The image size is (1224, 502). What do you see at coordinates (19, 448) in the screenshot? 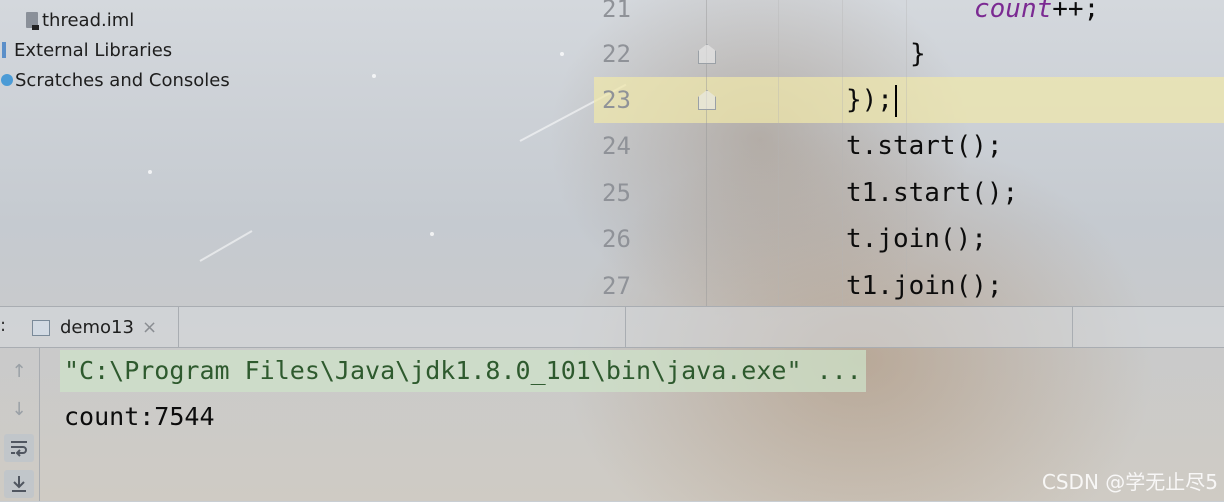
I see `soft-wrap-icon` at bounding box center [19, 448].